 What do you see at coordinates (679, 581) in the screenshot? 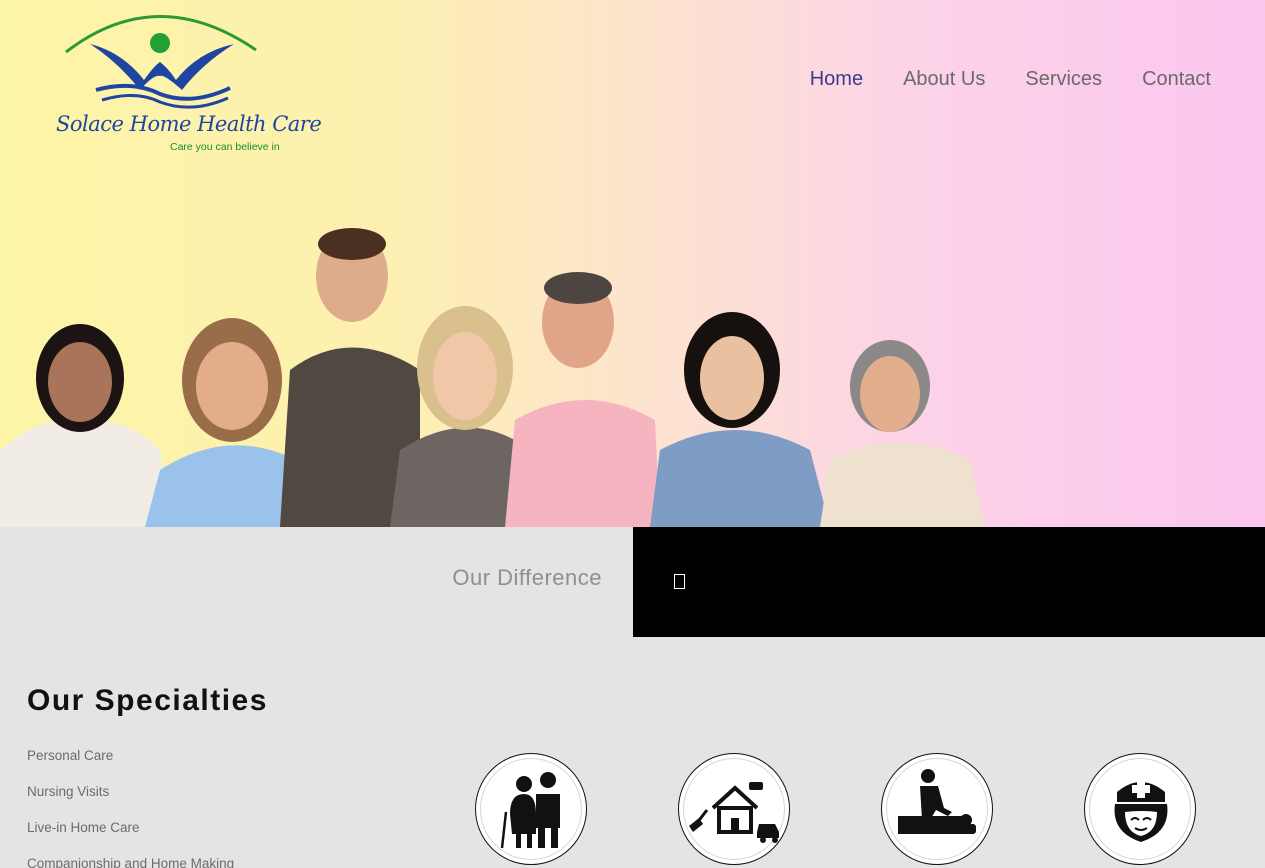
I see `missing-glyph-icon` at bounding box center [679, 581].